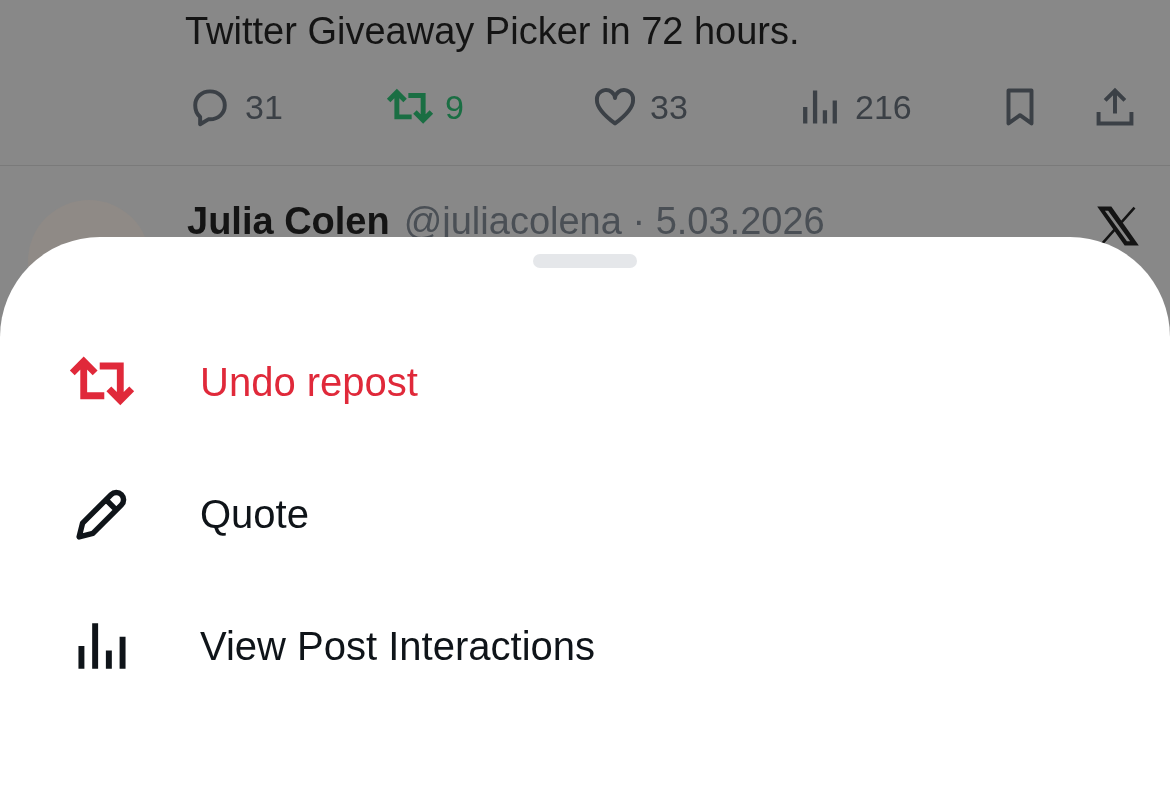  What do you see at coordinates (288, 221) in the screenshot?
I see `author-name: Julia Colen` at bounding box center [288, 221].